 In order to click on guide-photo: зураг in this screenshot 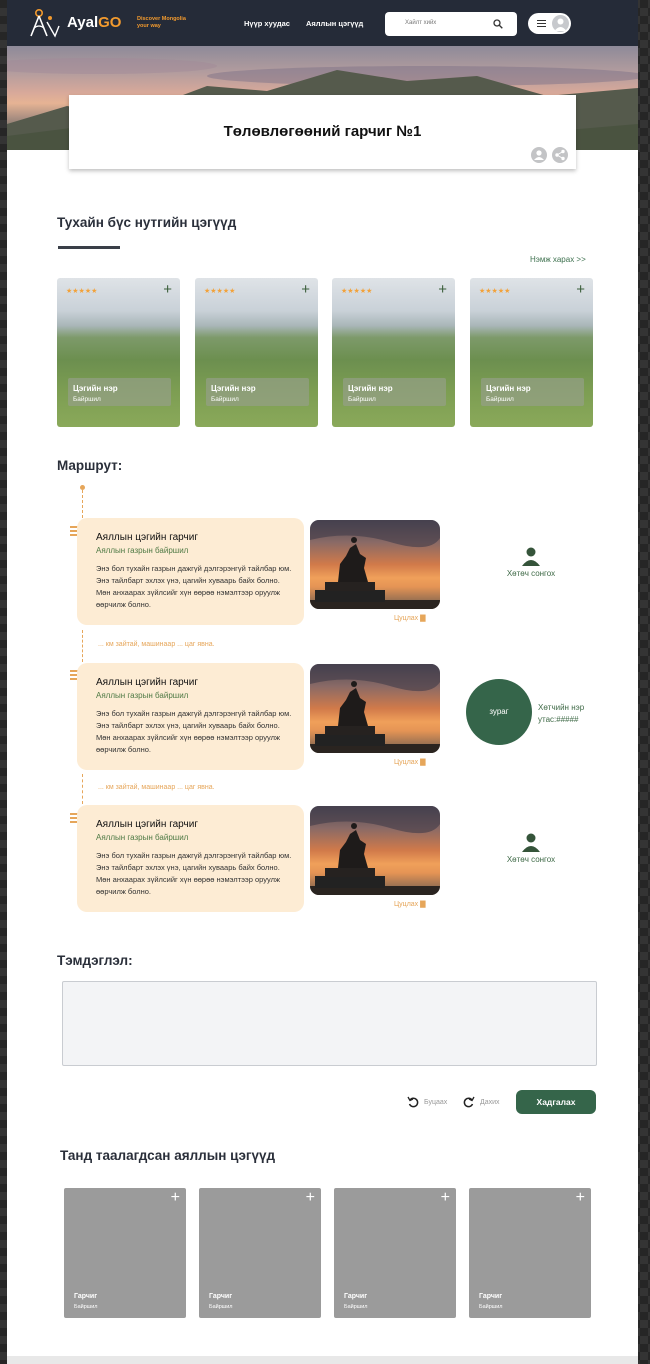, I will do `click(499, 712)`.